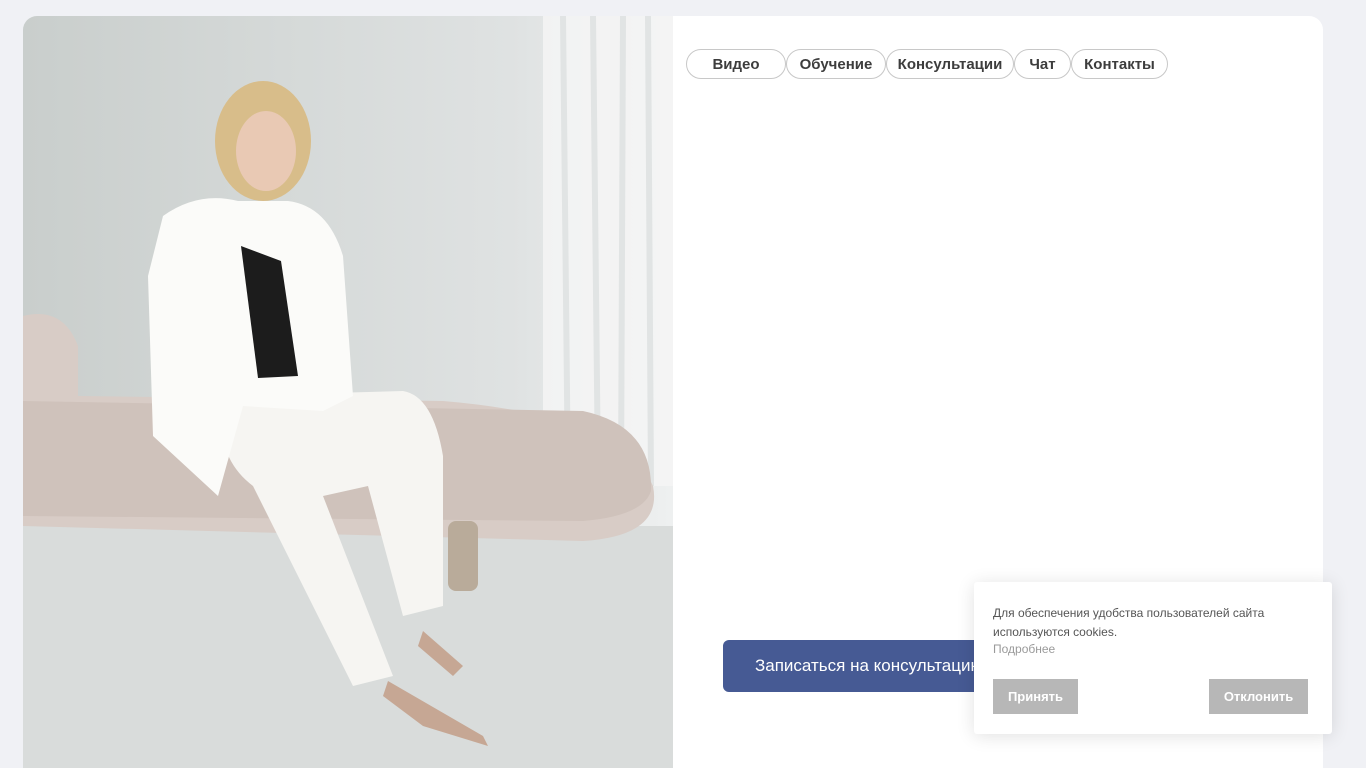 The height and width of the screenshot is (768, 1366). What do you see at coordinates (1119, 64) in the screenshot?
I see `tab-contacts: Контакты` at bounding box center [1119, 64].